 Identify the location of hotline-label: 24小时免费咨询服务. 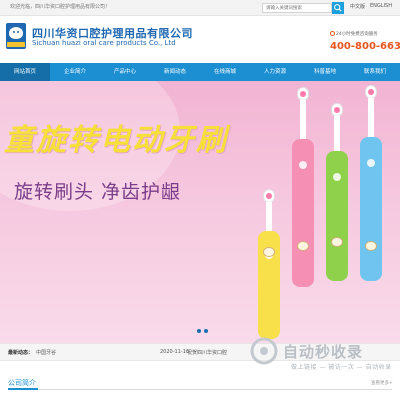
(357, 34).